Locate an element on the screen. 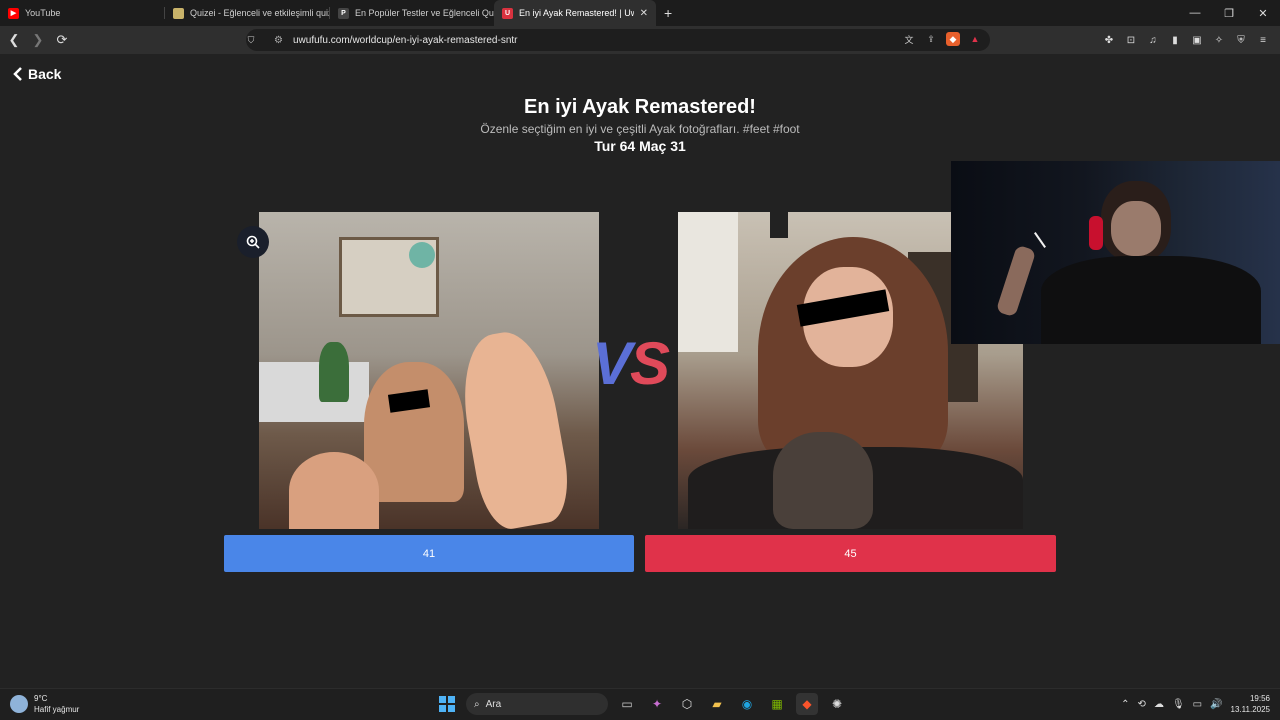 The width and height of the screenshot is (1280, 720). weather-widget: 9°C Hafif yağmur is located at coordinates (44, 704).